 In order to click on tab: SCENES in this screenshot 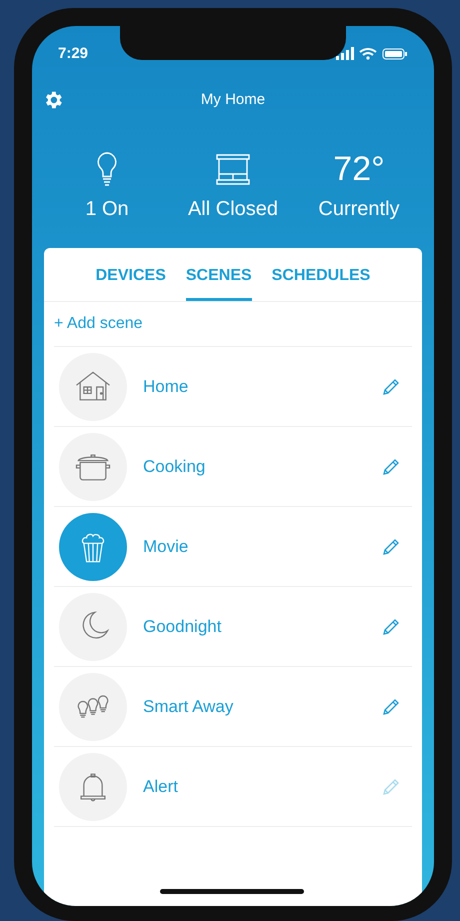, I will do `click(219, 282)`.